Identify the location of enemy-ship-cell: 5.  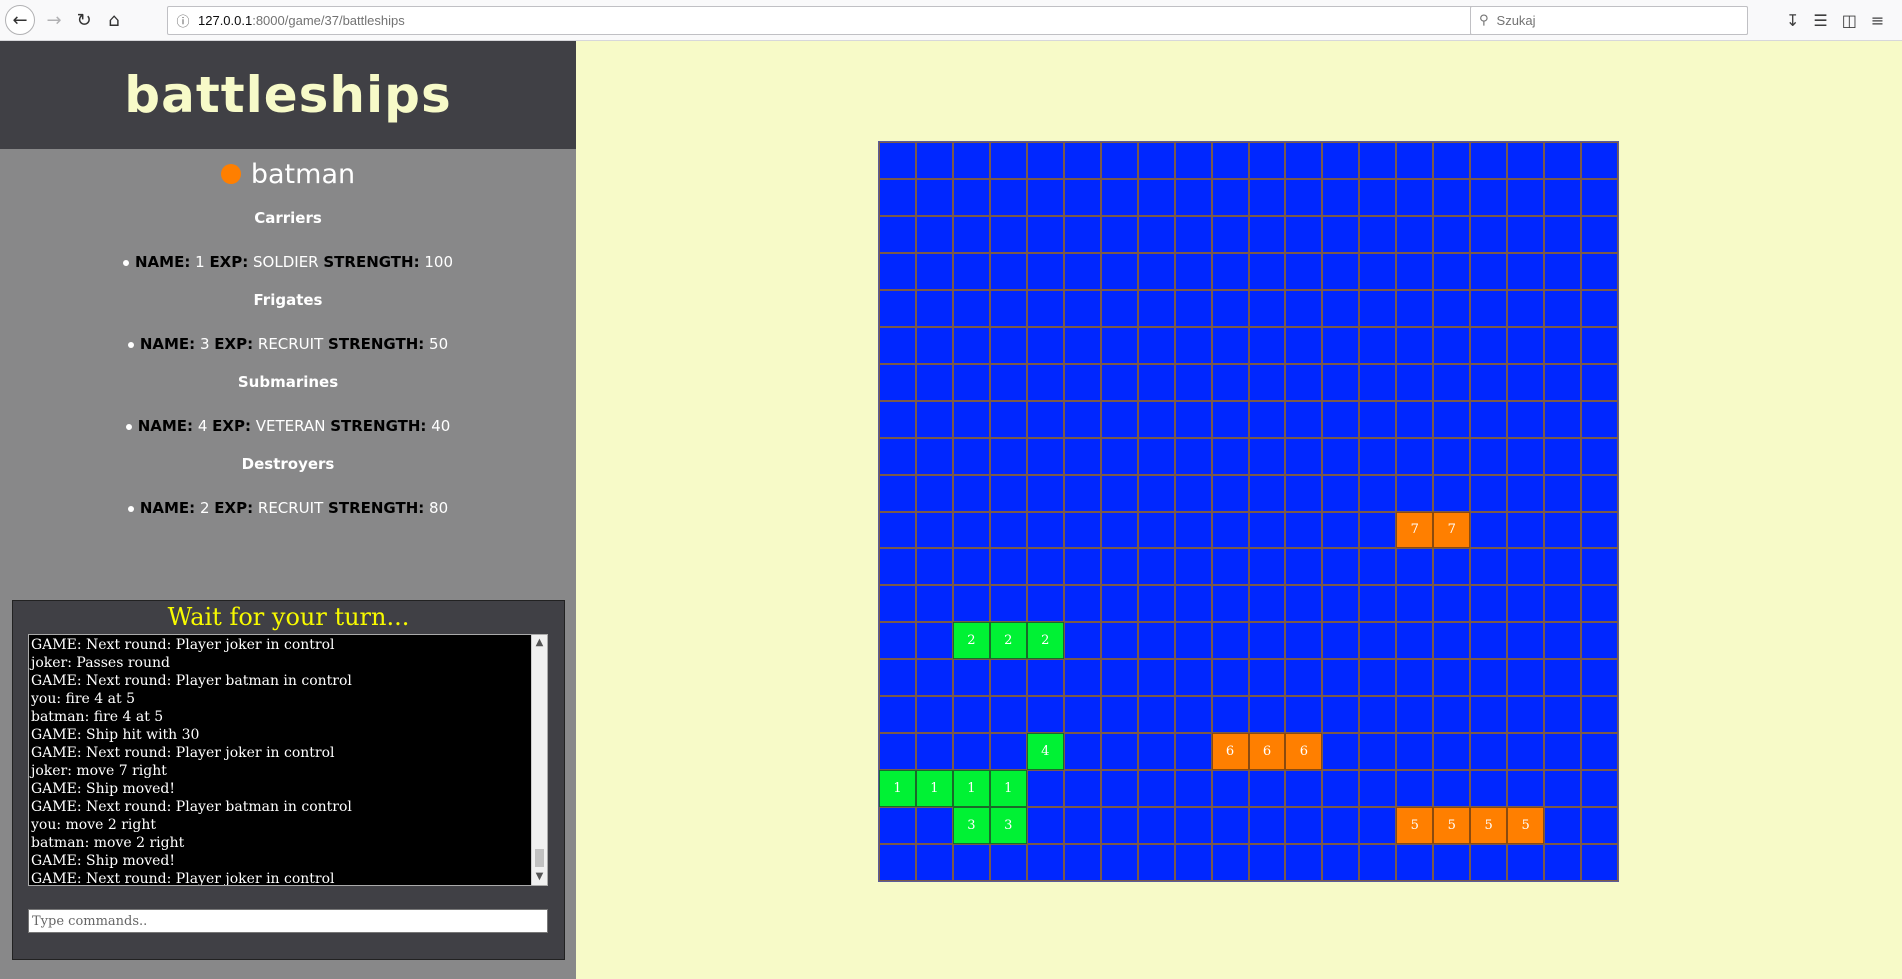
(1415, 826).